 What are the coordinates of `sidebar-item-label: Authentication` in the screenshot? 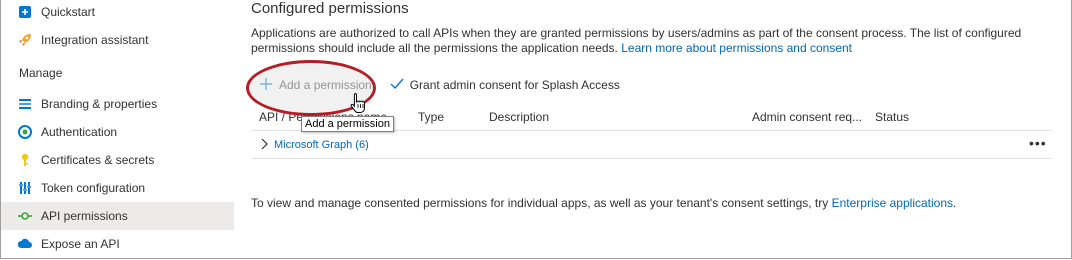 It's located at (79, 132).